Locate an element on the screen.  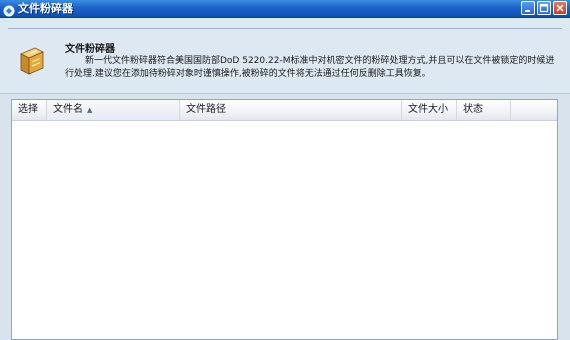
table-header: 选择 文件名 ▲ 文件路径 文件大小 状态 is located at coordinates (284, 110).